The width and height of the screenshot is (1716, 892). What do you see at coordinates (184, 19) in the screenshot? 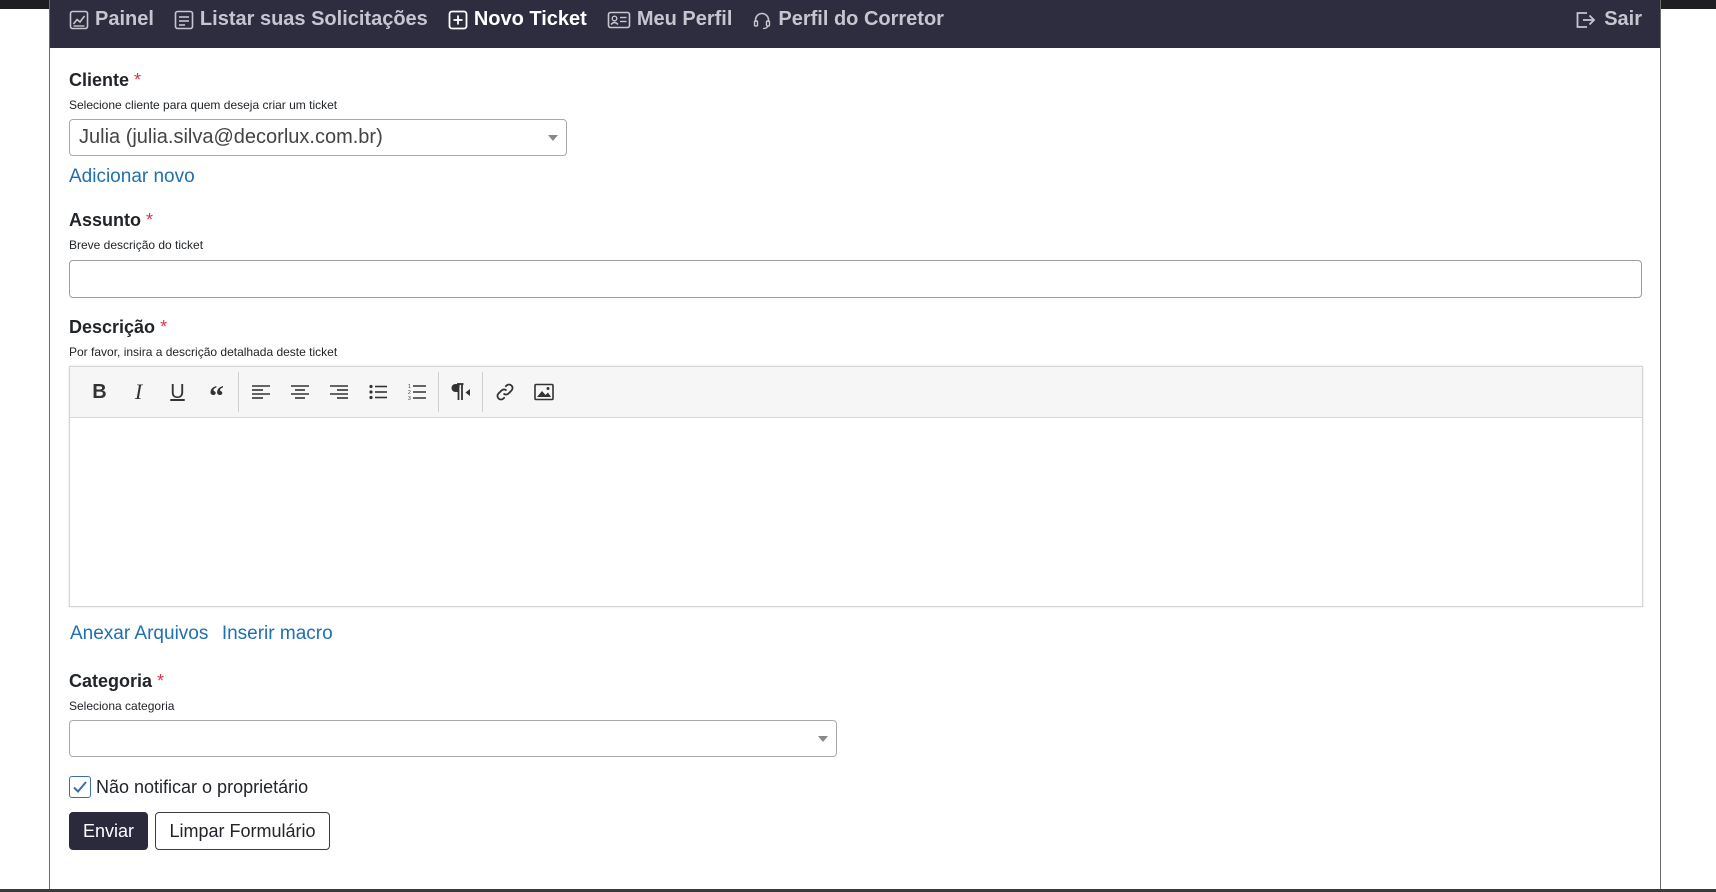
I see `list-icon` at bounding box center [184, 19].